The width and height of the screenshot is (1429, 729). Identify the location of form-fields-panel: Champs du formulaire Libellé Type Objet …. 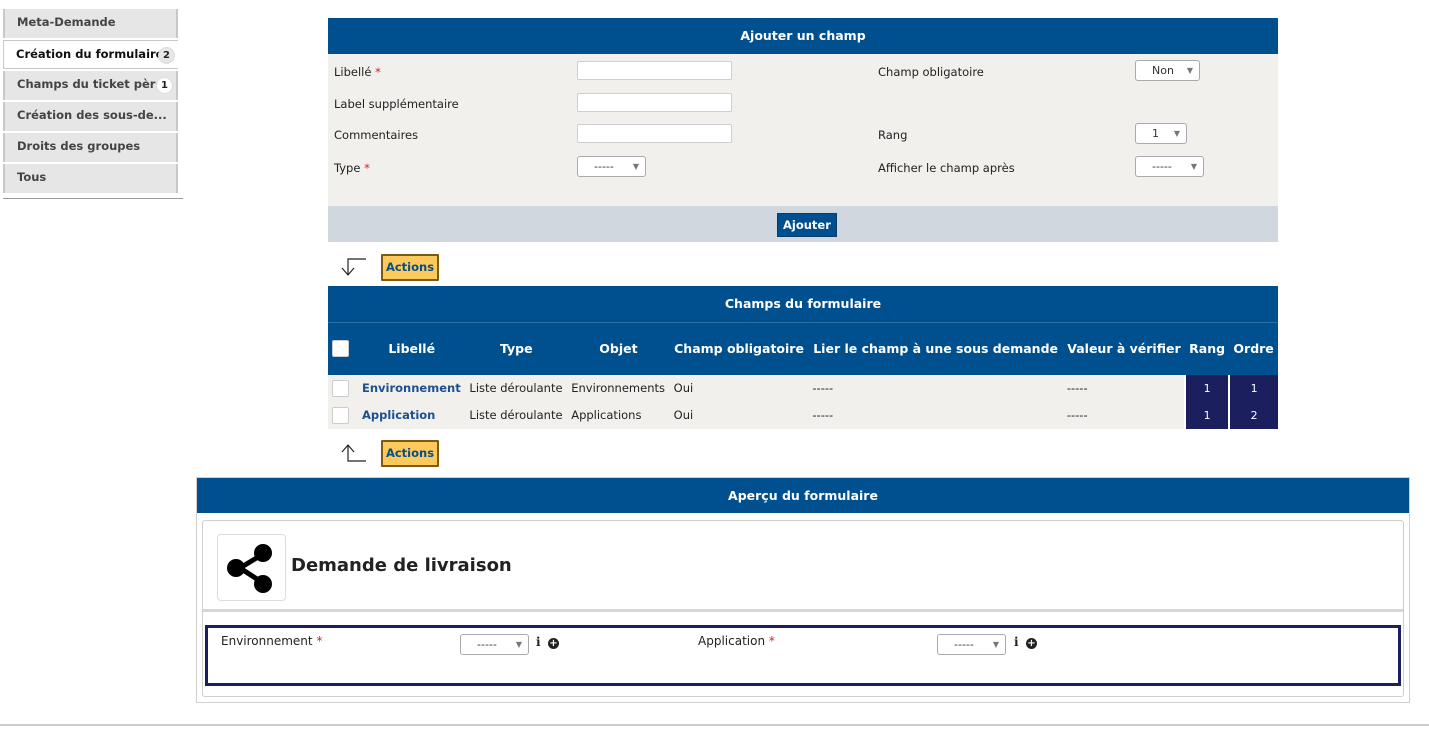
(803, 357).